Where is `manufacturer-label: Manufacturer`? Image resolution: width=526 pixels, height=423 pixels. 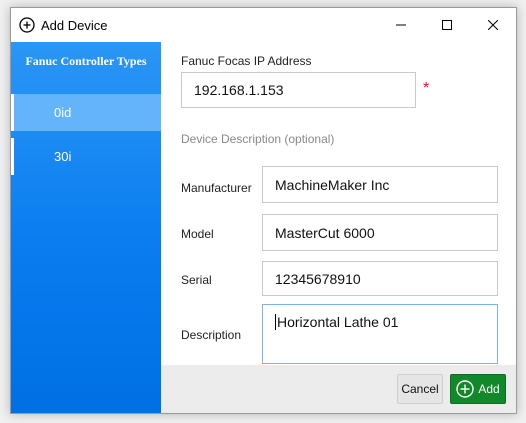 manufacturer-label: Manufacturer is located at coordinates (216, 188).